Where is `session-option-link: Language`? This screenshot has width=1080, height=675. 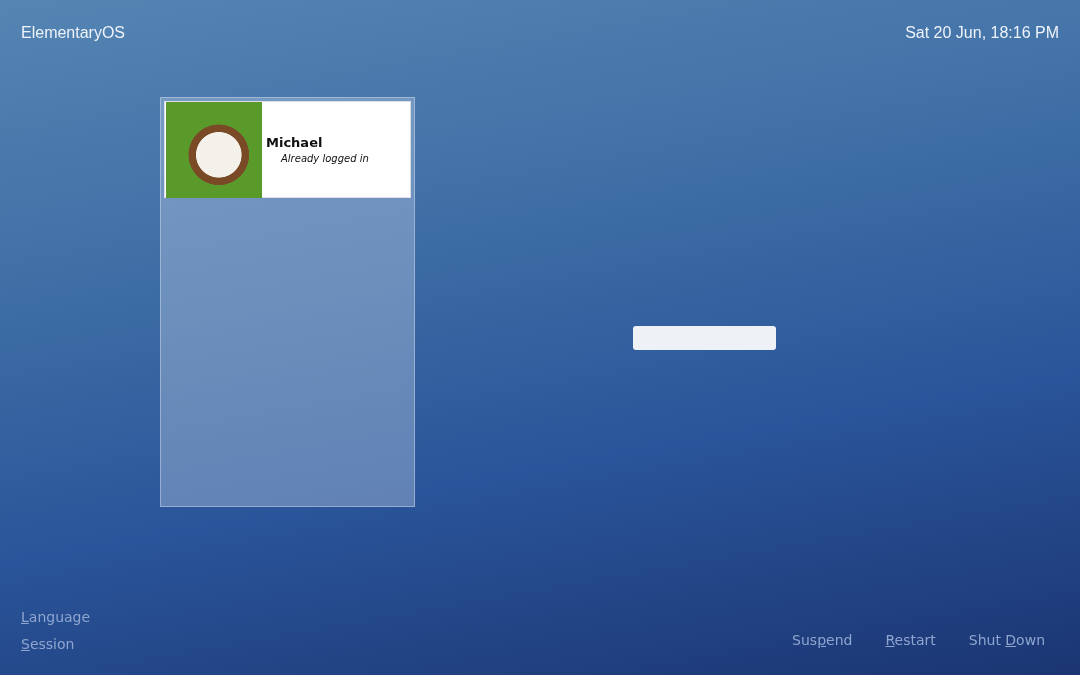
session-option-link: Language is located at coordinates (56, 618).